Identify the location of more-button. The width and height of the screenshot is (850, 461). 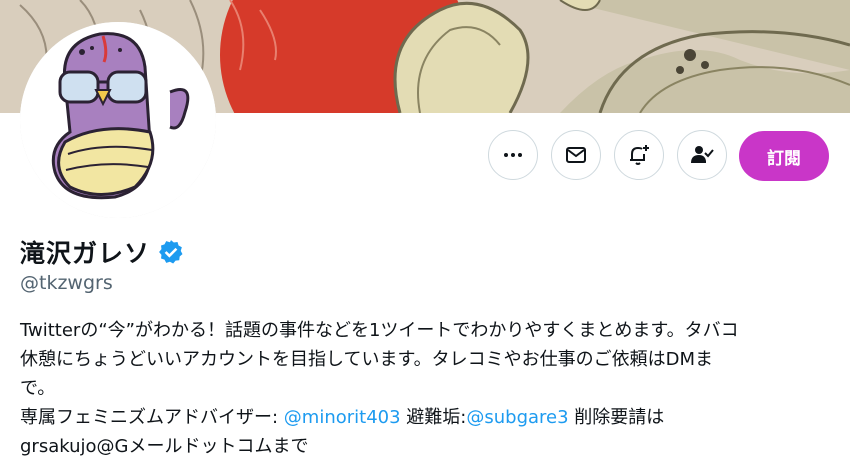
(513, 155).